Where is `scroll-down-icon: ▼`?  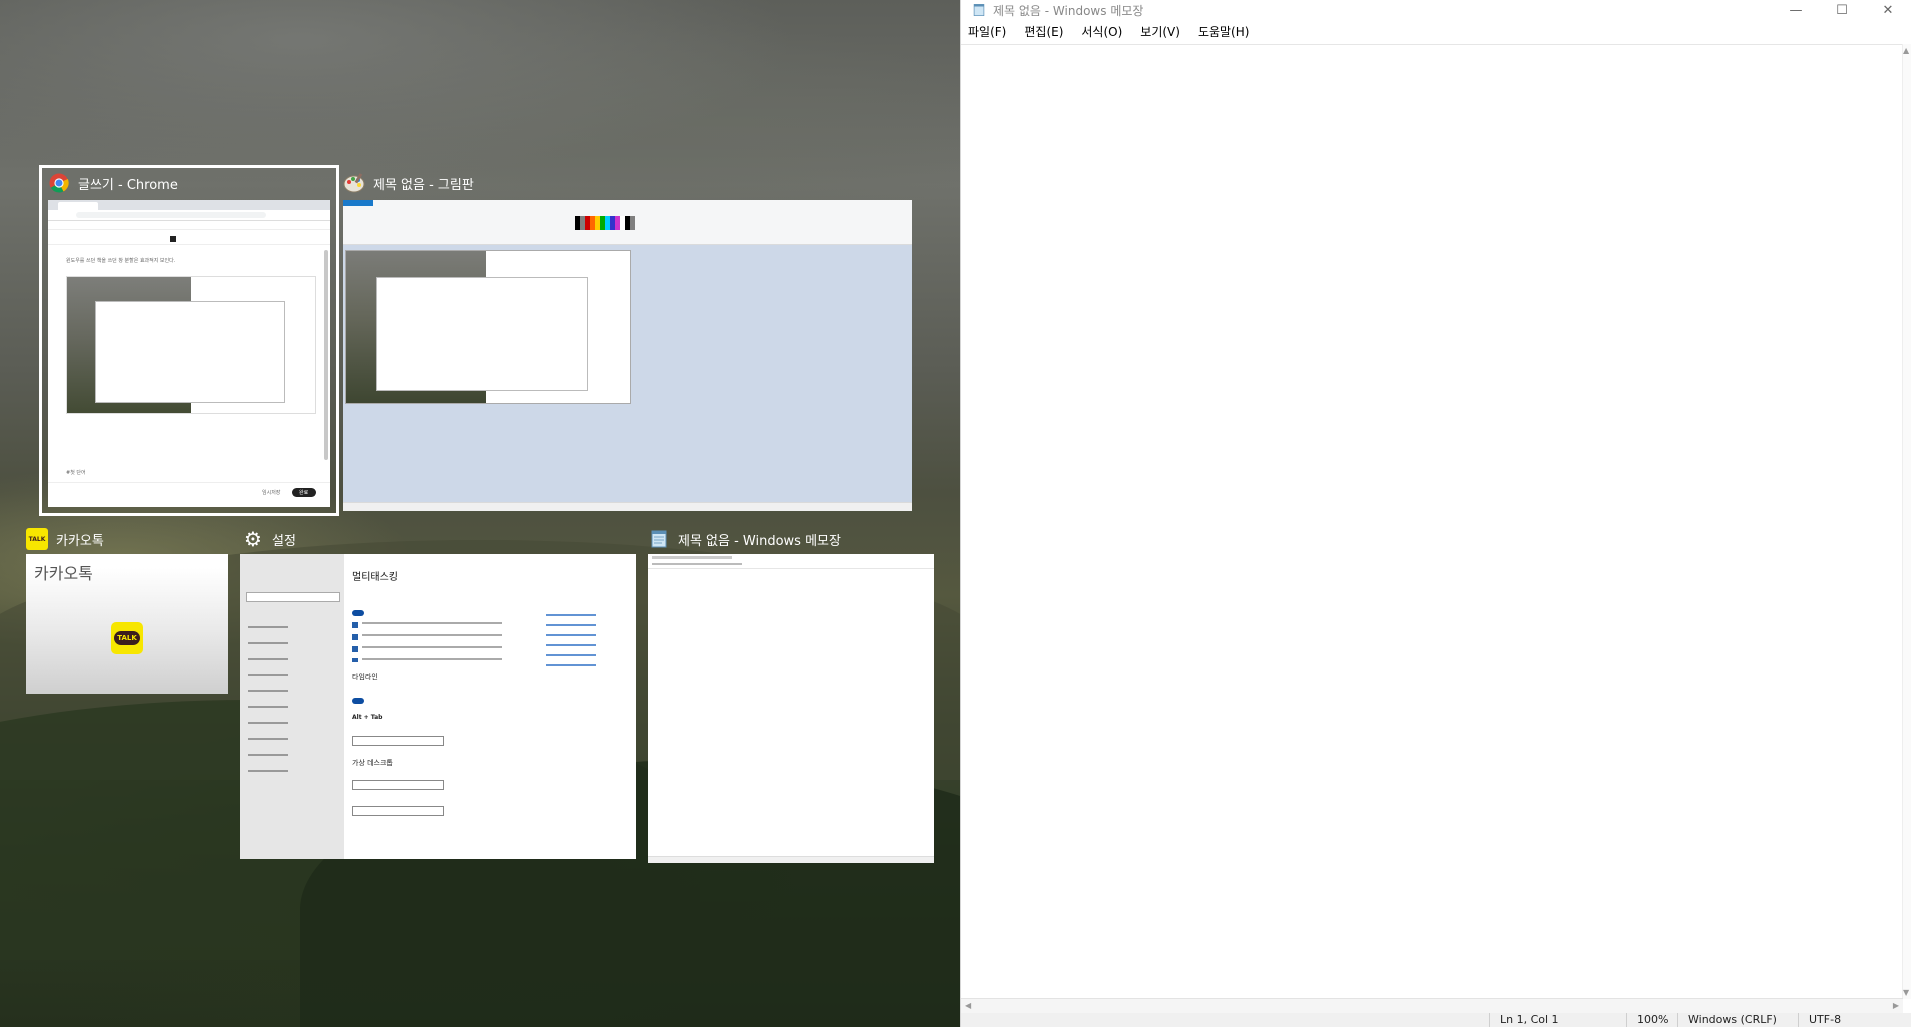
scroll-down-icon: ▼ is located at coordinates (1906, 992).